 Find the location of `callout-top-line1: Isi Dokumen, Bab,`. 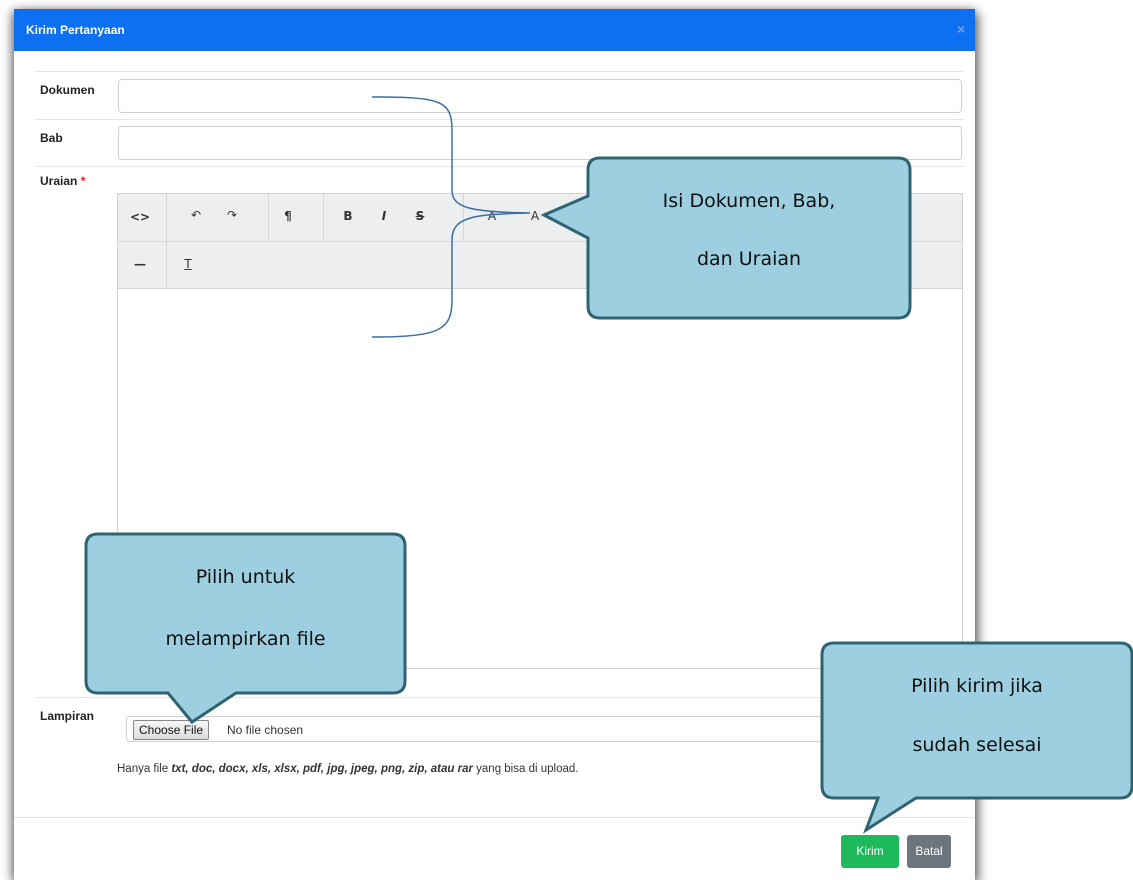

callout-top-line1: Isi Dokumen, Bab, is located at coordinates (749, 201).